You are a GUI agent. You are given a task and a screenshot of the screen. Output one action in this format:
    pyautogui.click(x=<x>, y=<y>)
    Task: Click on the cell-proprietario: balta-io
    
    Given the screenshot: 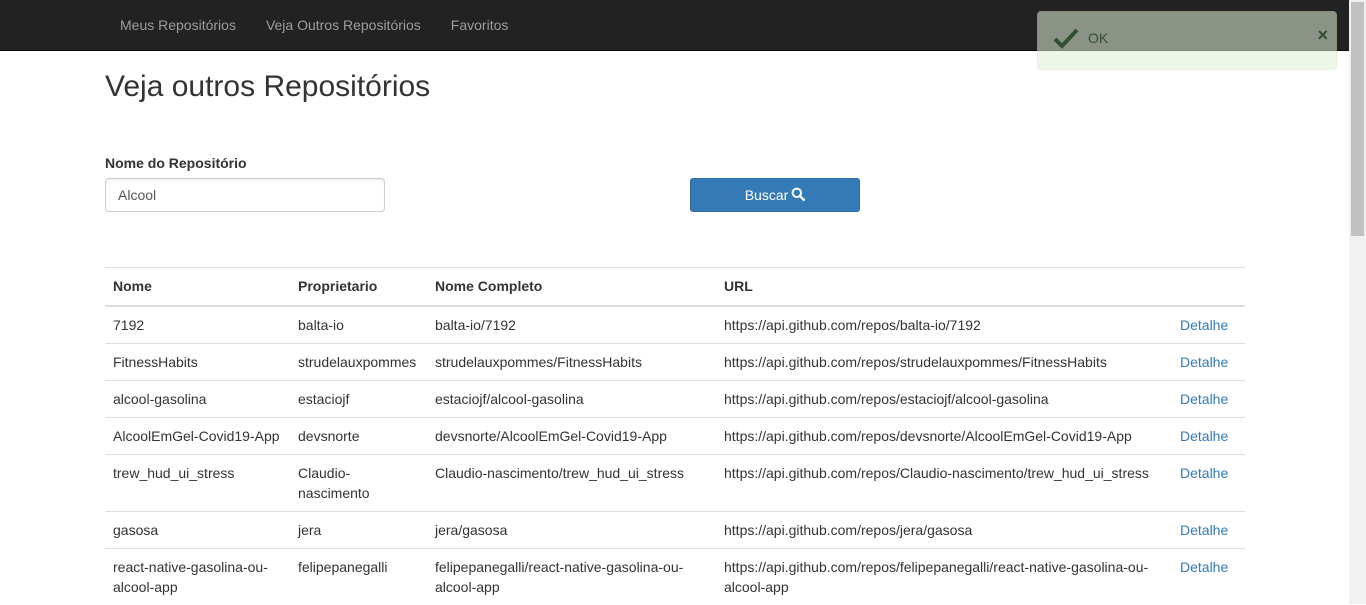 What is the action you would take?
    pyautogui.click(x=321, y=324)
    